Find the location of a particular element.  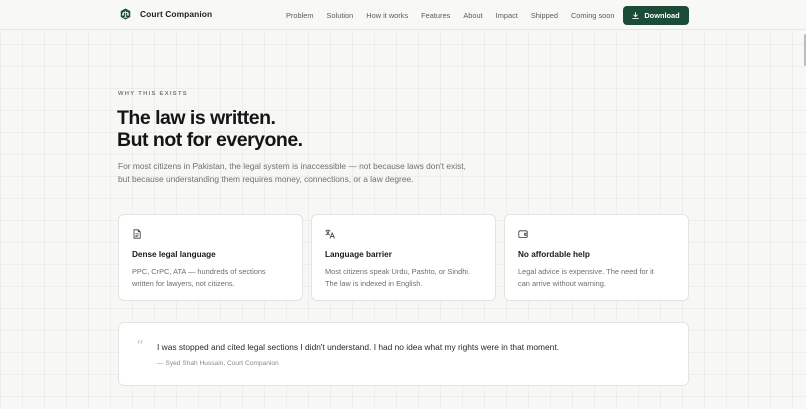

card-body-line: can arrive without warning. is located at coordinates (562, 283).